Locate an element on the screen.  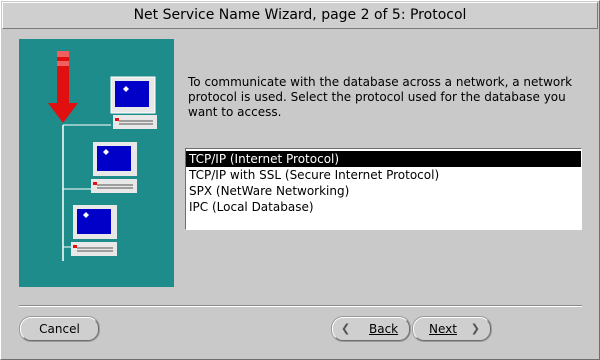
chevron-right-icon: ❯ is located at coordinates (475, 328).